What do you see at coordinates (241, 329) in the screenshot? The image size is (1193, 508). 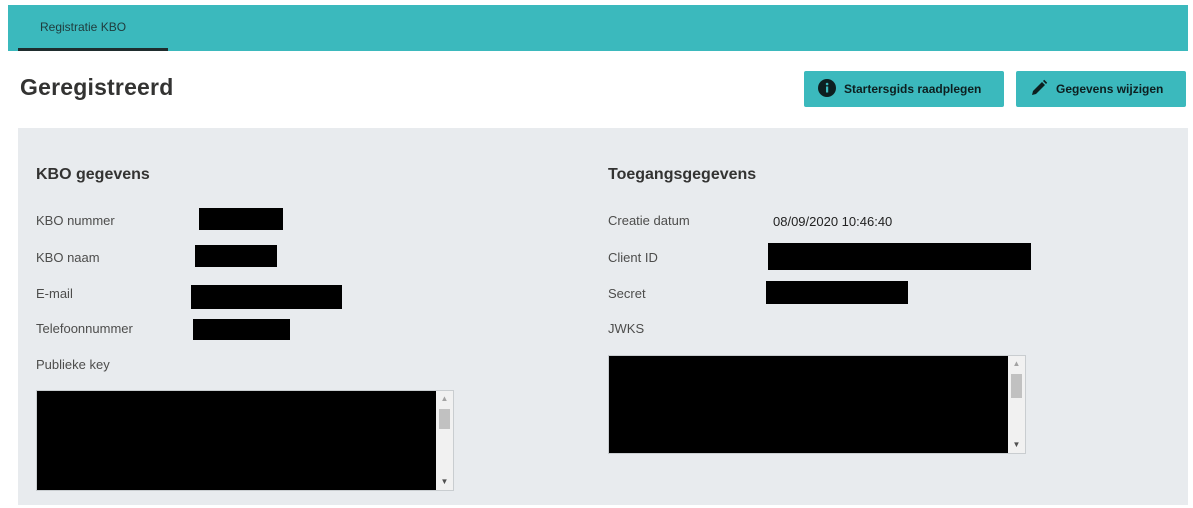 I see `phone-value-redacted` at bounding box center [241, 329].